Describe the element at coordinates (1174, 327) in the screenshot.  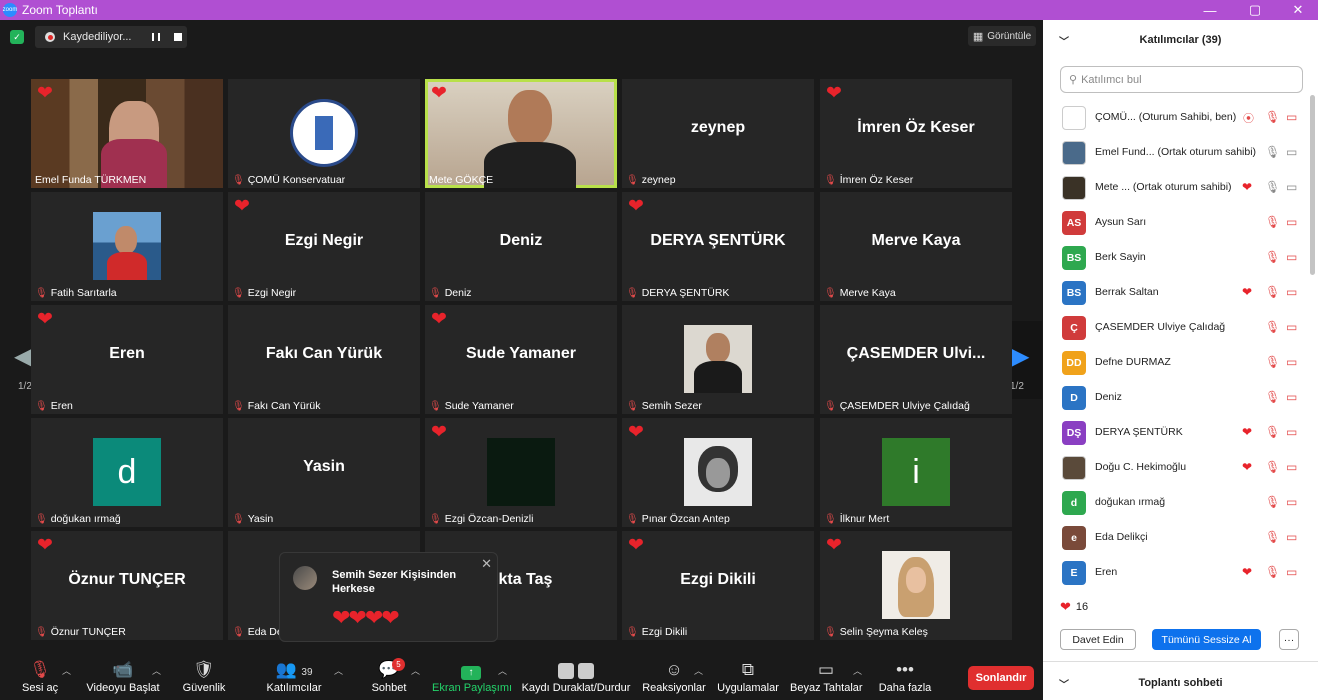
I see `participant-row: Ç ÇASEMDER Ulviye Çalıdağ 🎙 ▭` at that location.